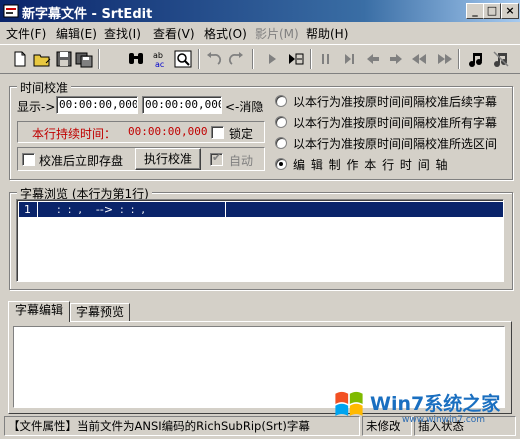  What do you see at coordinates (136, 59) in the screenshot?
I see `find-icon` at bounding box center [136, 59].